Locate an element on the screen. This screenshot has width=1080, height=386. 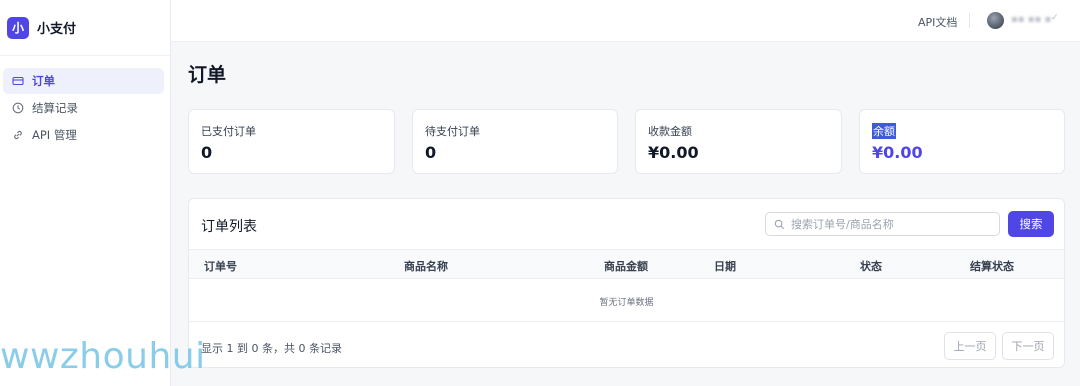
page-title: 订单 is located at coordinates (207, 75).